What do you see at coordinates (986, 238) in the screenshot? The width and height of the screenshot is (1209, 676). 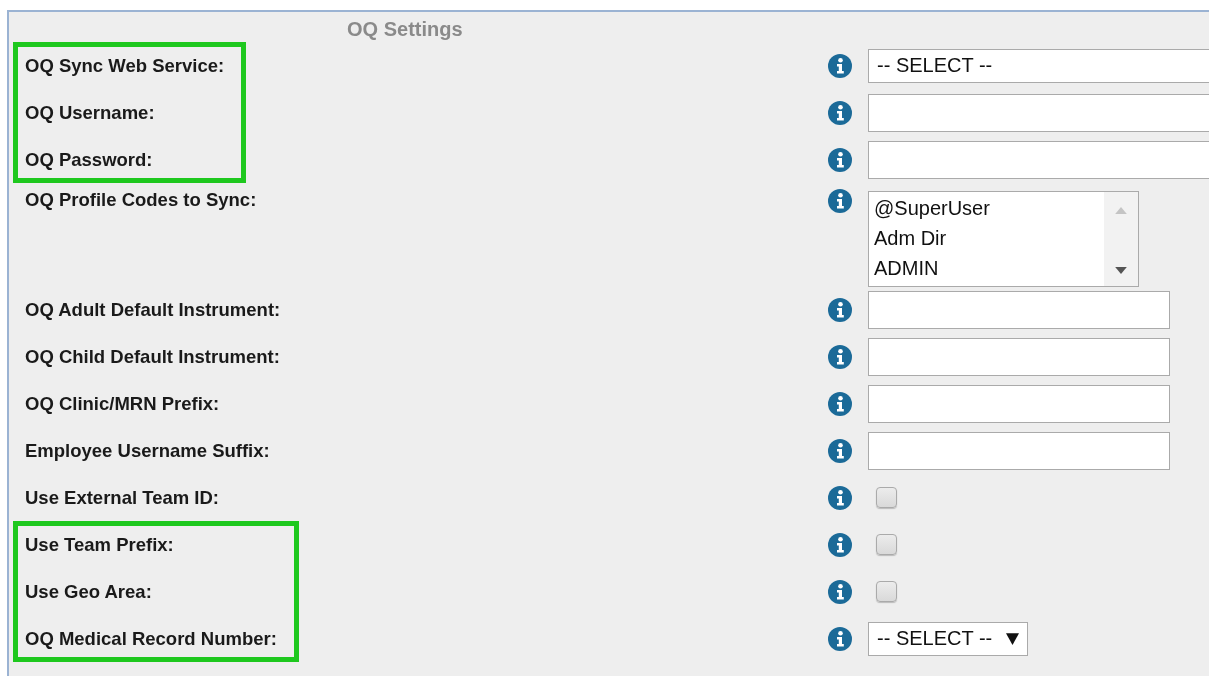 I see `list-option: Adm Dir` at bounding box center [986, 238].